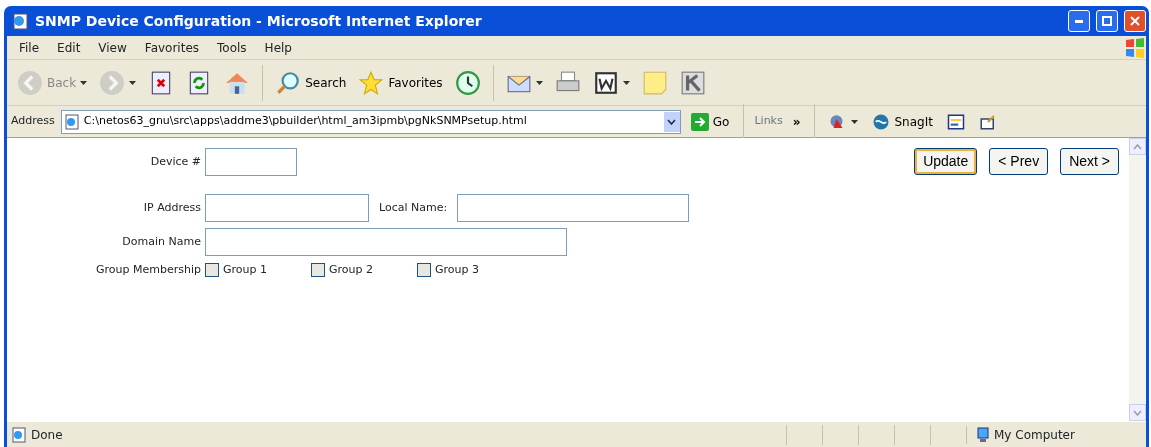  I want to click on k-logo-icon, so click(692, 82).